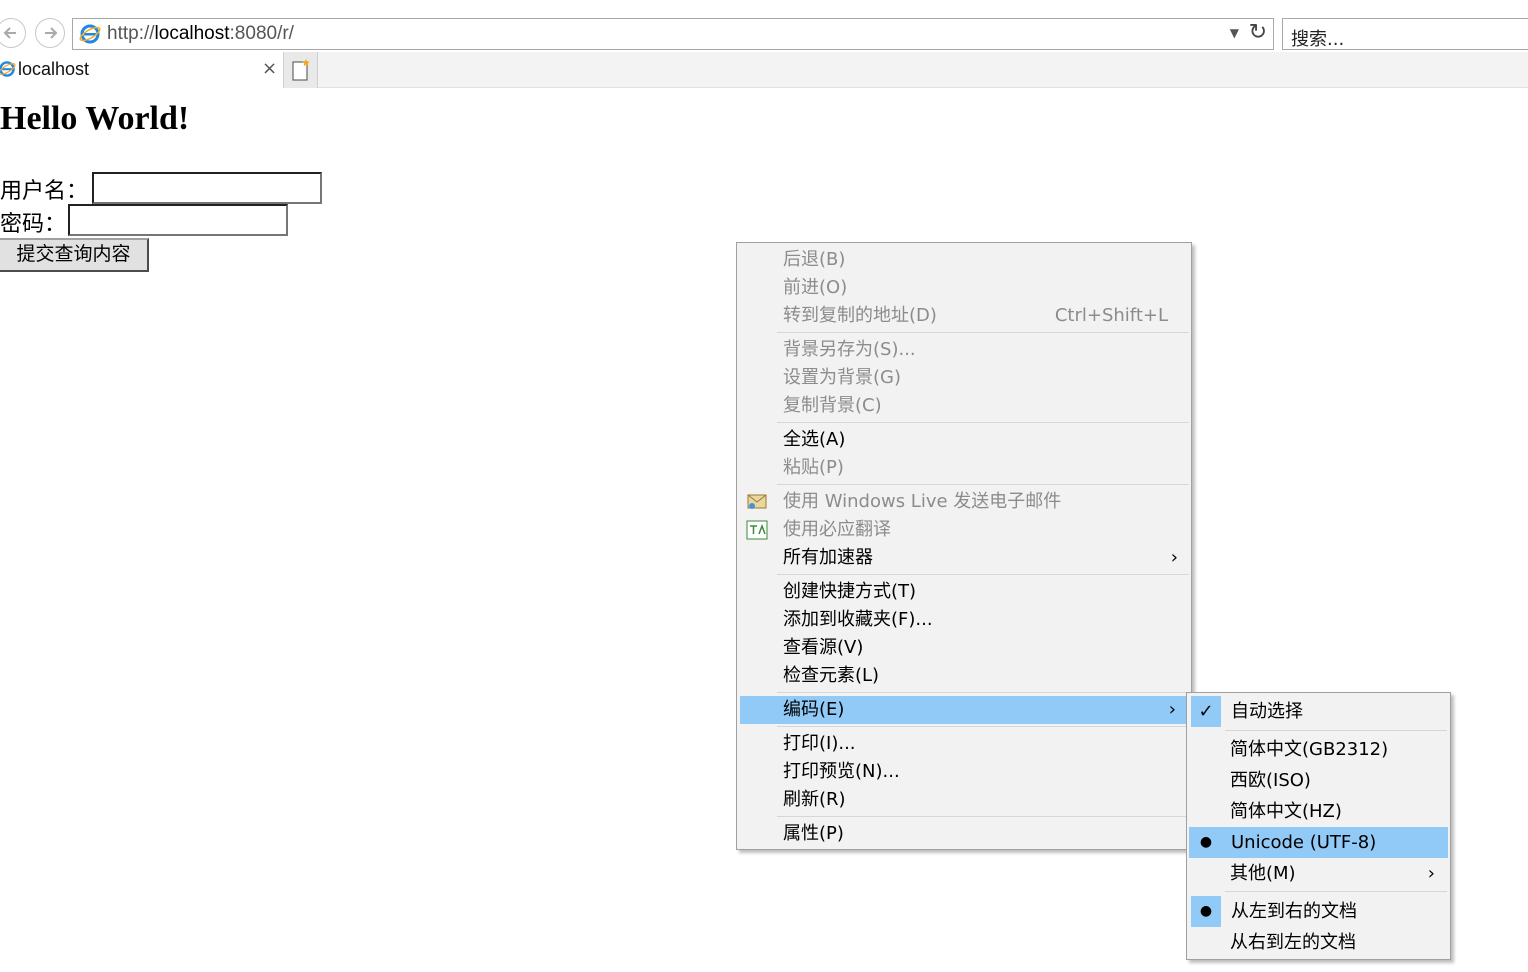 This screenshot has height=972, width=1528. What do you see at coordinates (964, 468) in the screenshot?
I see `menu-item-paste: 粘贴(P)` at bounding box center [964, 468].